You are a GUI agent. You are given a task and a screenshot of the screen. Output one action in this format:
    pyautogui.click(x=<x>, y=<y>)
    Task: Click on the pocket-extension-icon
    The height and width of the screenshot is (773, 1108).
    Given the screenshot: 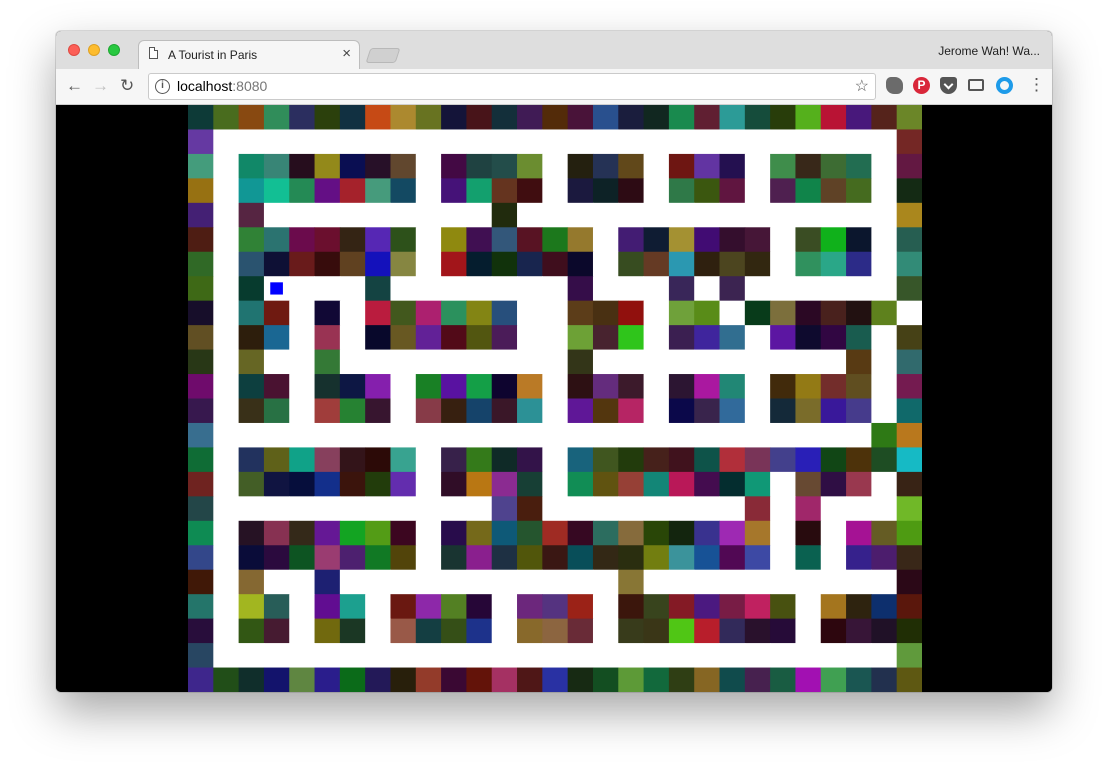 What is the action you would take?
    pyautogui.click(x=948, y=85)
    